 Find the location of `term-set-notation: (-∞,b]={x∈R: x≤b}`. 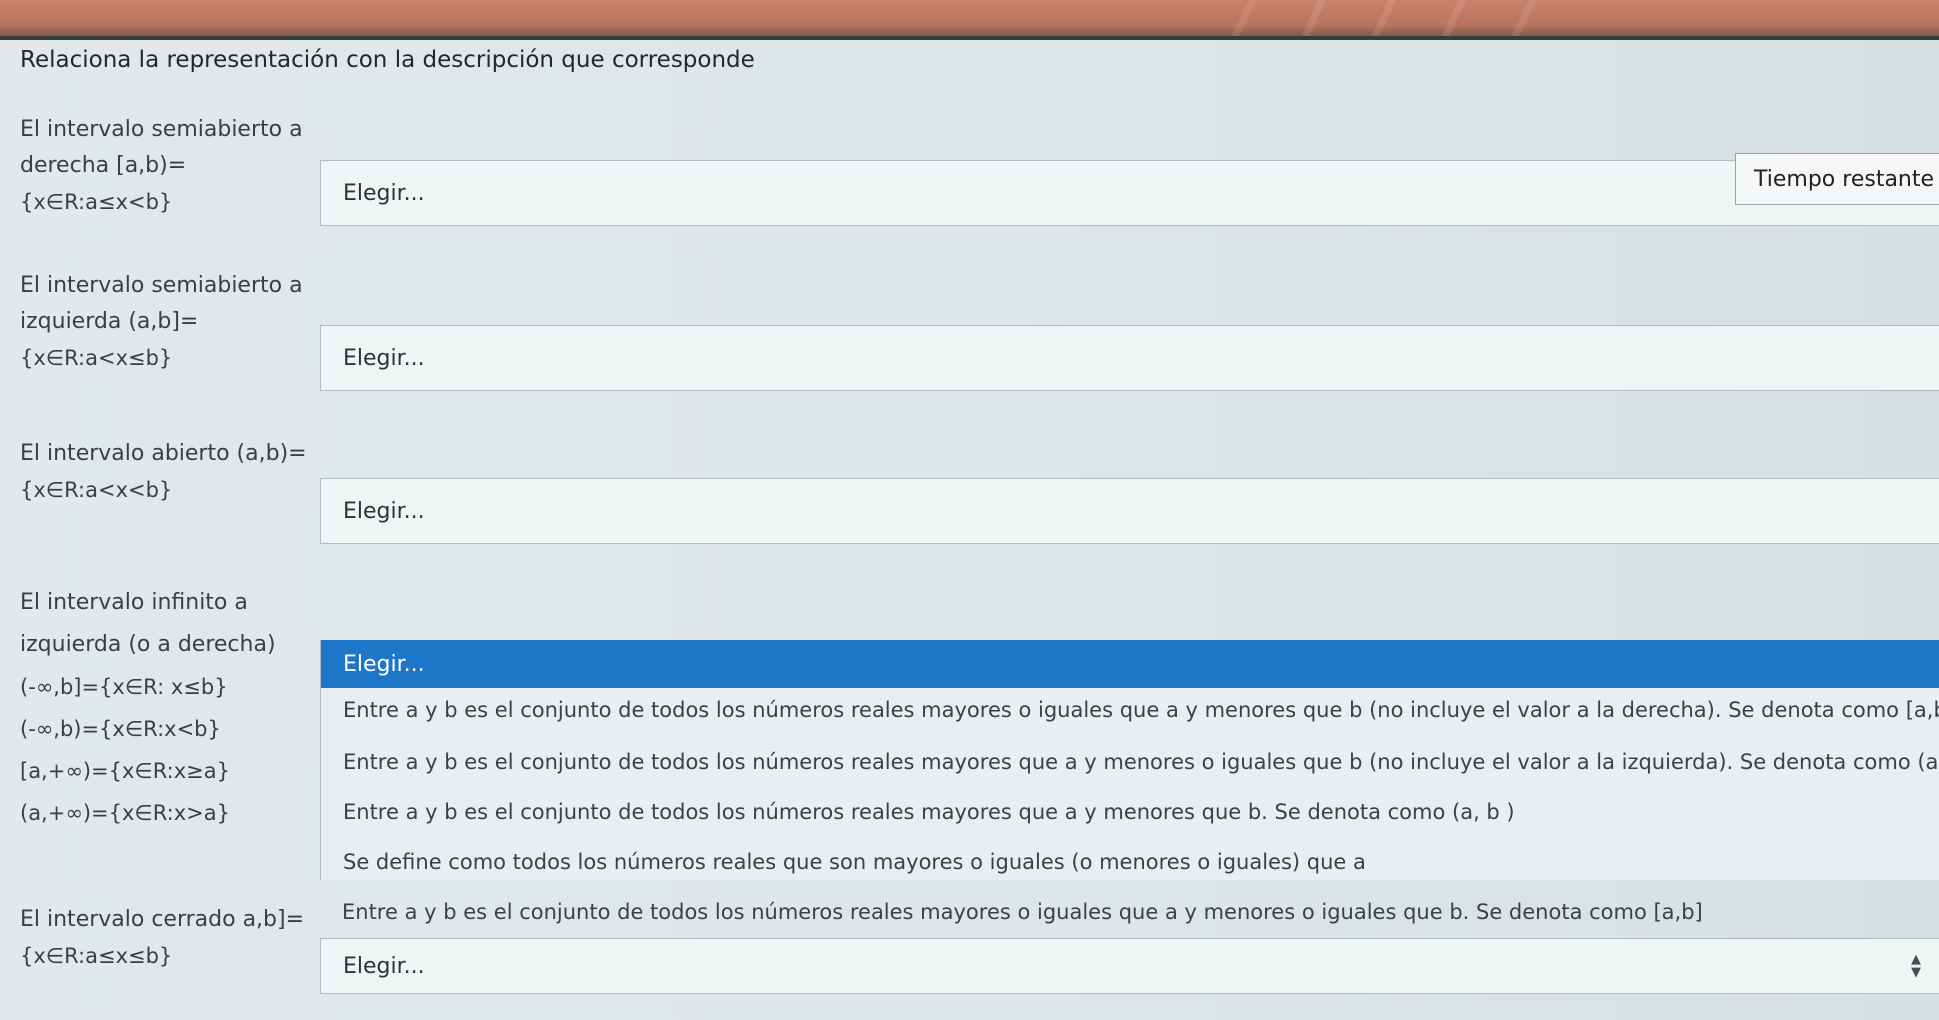

term-set-notation: (-∞,b]={x∈R: x≤b} is located at coordinates (124, 687).